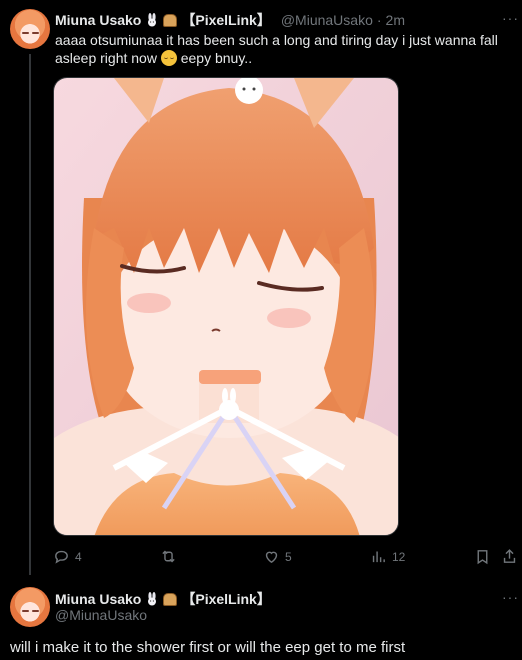 The height and width of the screenshot is (660, 522). I want to click on bookmark-icon, so click(482, 557).